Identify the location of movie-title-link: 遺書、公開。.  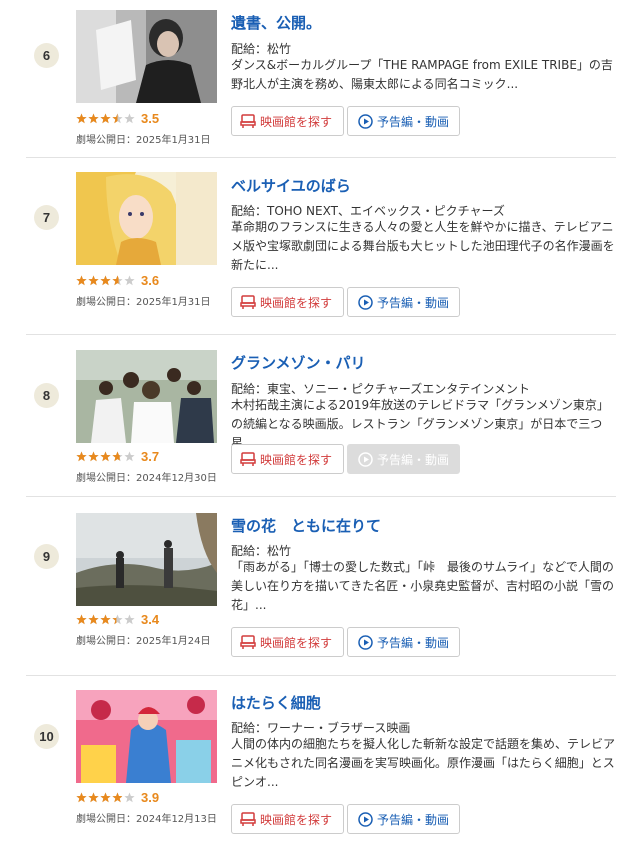
(276, 22).